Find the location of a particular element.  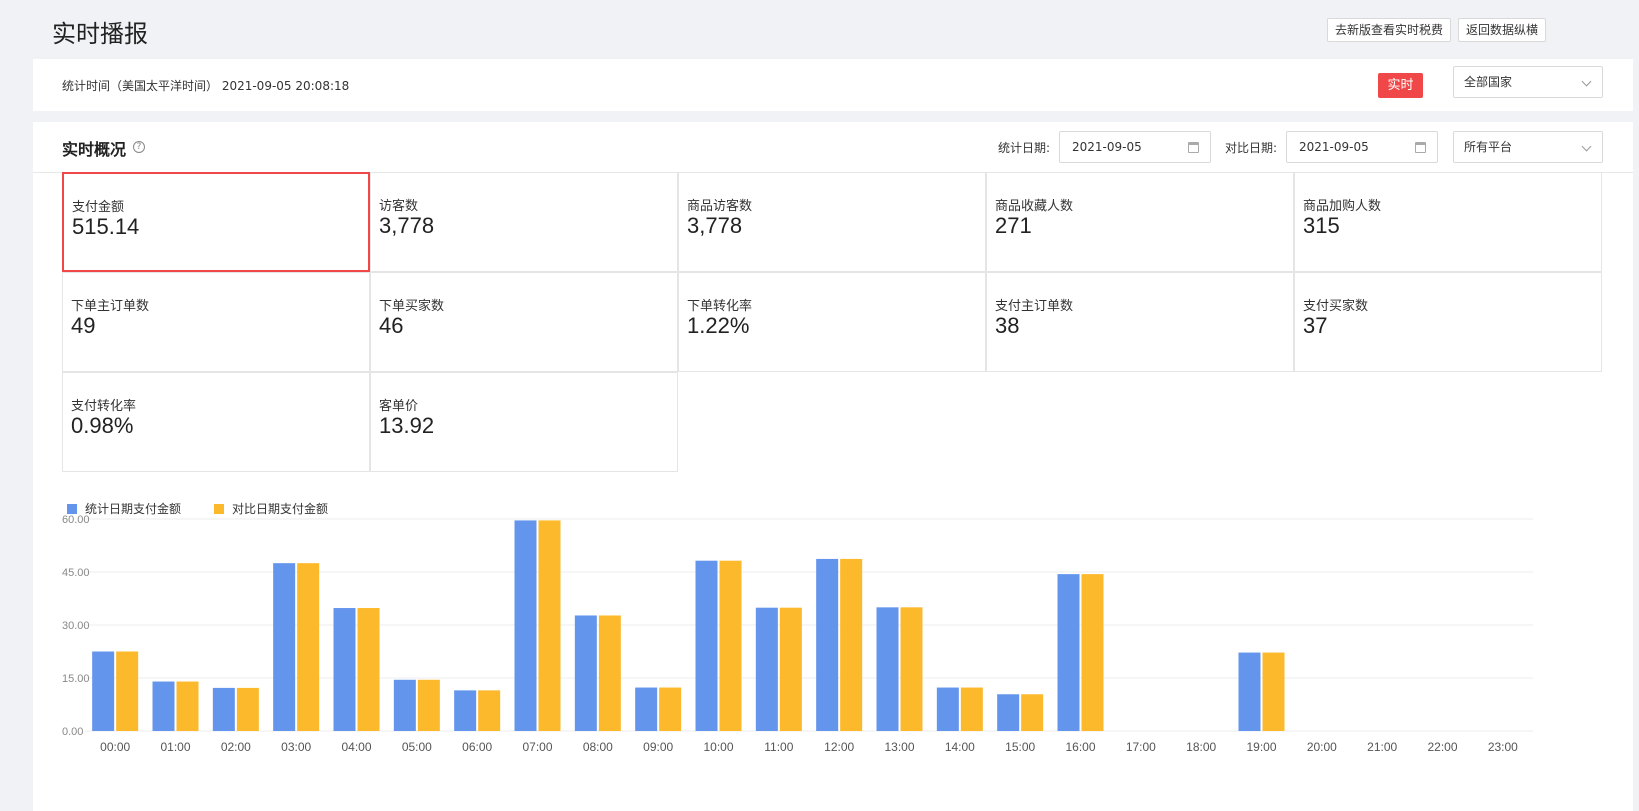

new-version-tax-button: 去新版查看实时税费 is located at coordinates (1389, 30).